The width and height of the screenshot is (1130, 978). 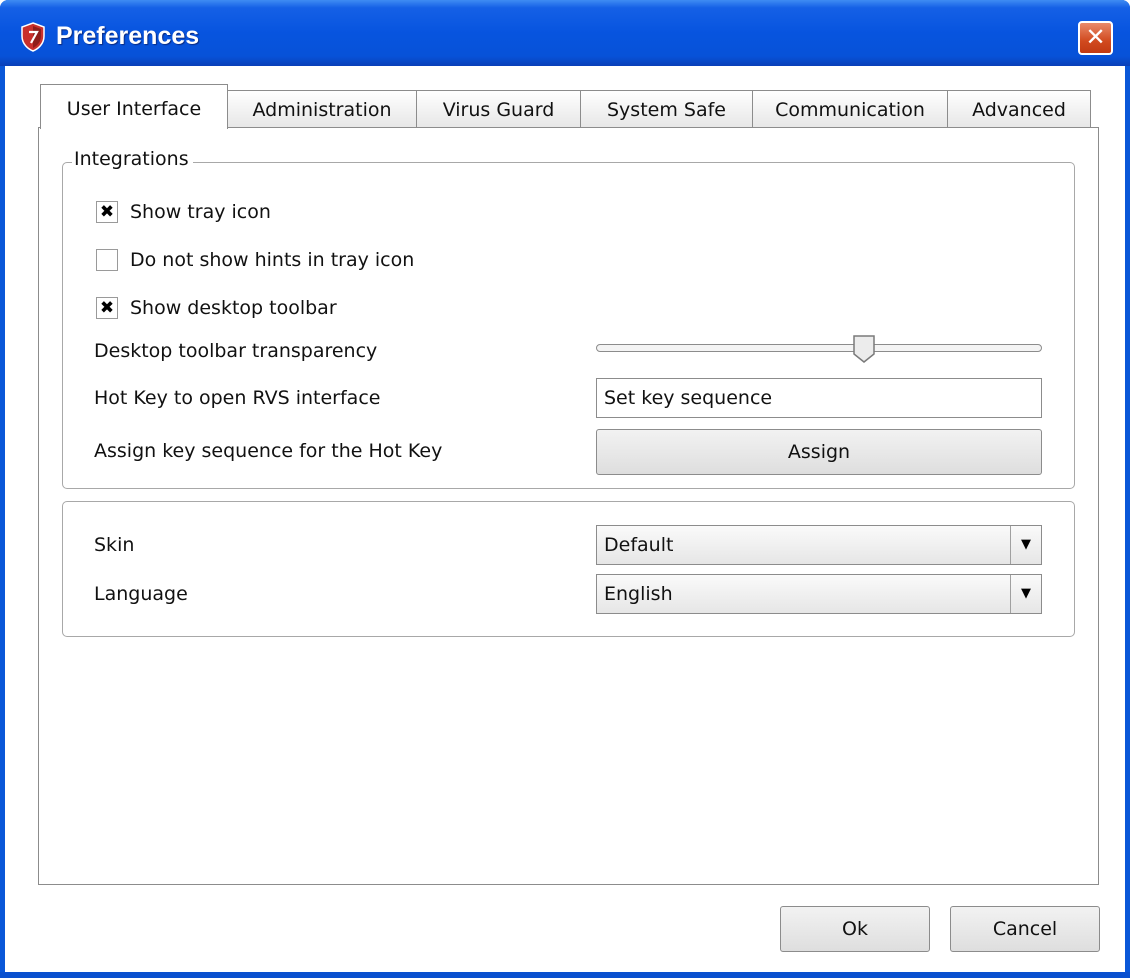 What do you see at coordinates (864, 349) in the screenshot?
I see `transparency-slider-thumb` at bounding box center [864, 349].